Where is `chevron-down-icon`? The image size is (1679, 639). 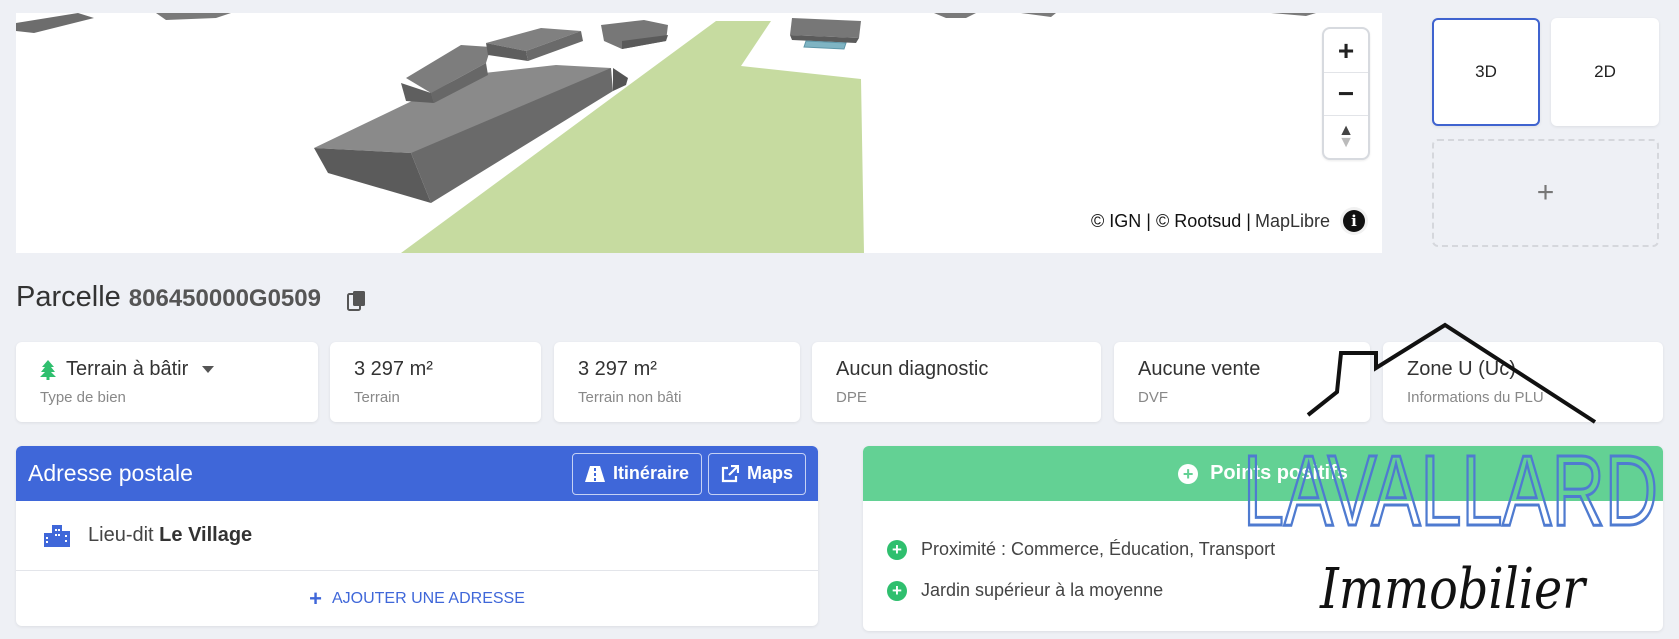 chevron-down-icon is located at coordinates (208, 369).